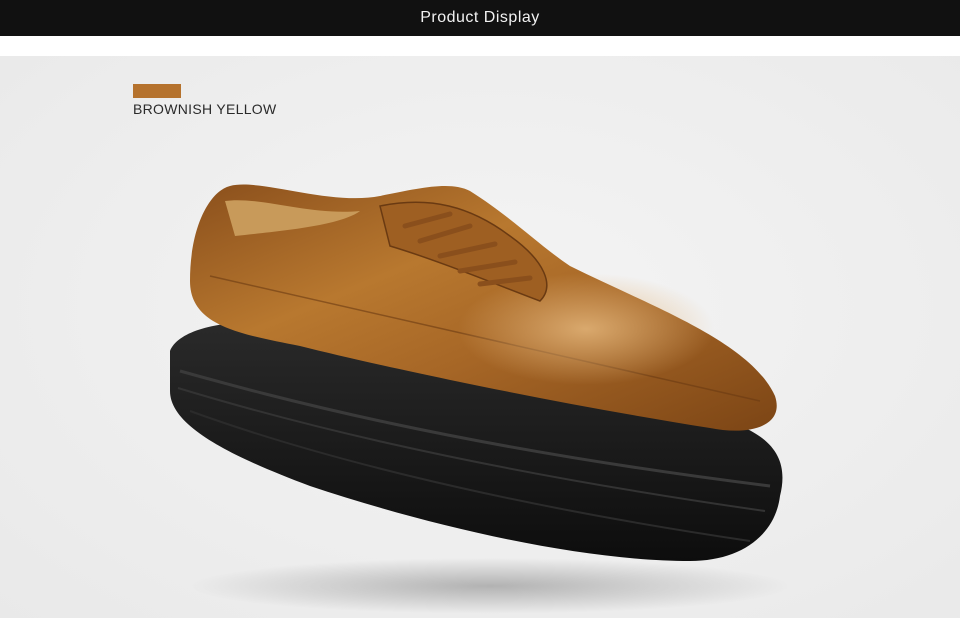 The height and width of the screenshot is (635, 960). I want to click on header-bar: Product Display, so click(480, 18).